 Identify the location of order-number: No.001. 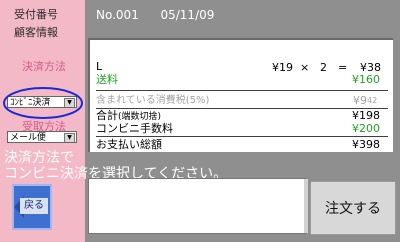
(117, 15).